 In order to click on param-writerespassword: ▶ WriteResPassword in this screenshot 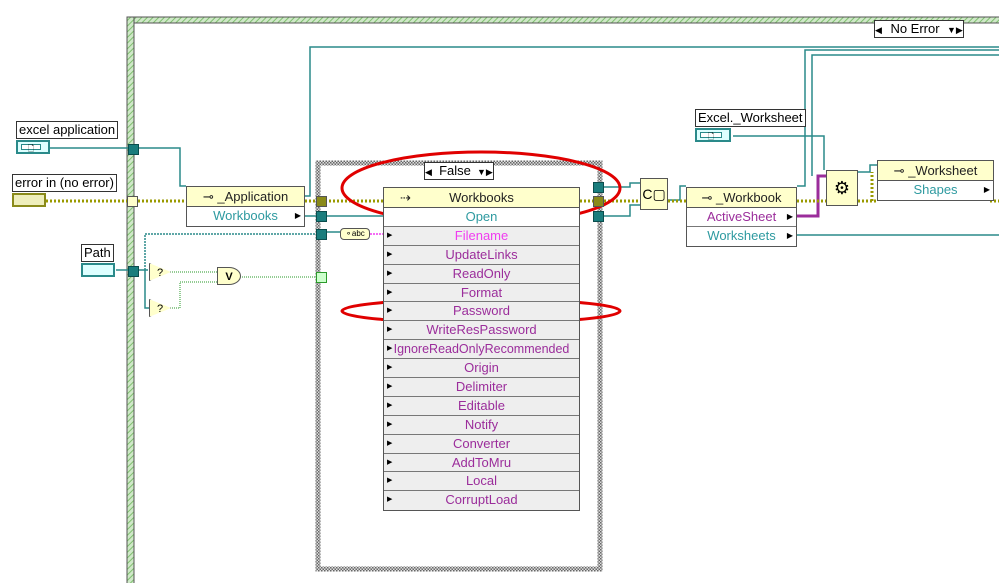, I will do `click(481, 331)`.